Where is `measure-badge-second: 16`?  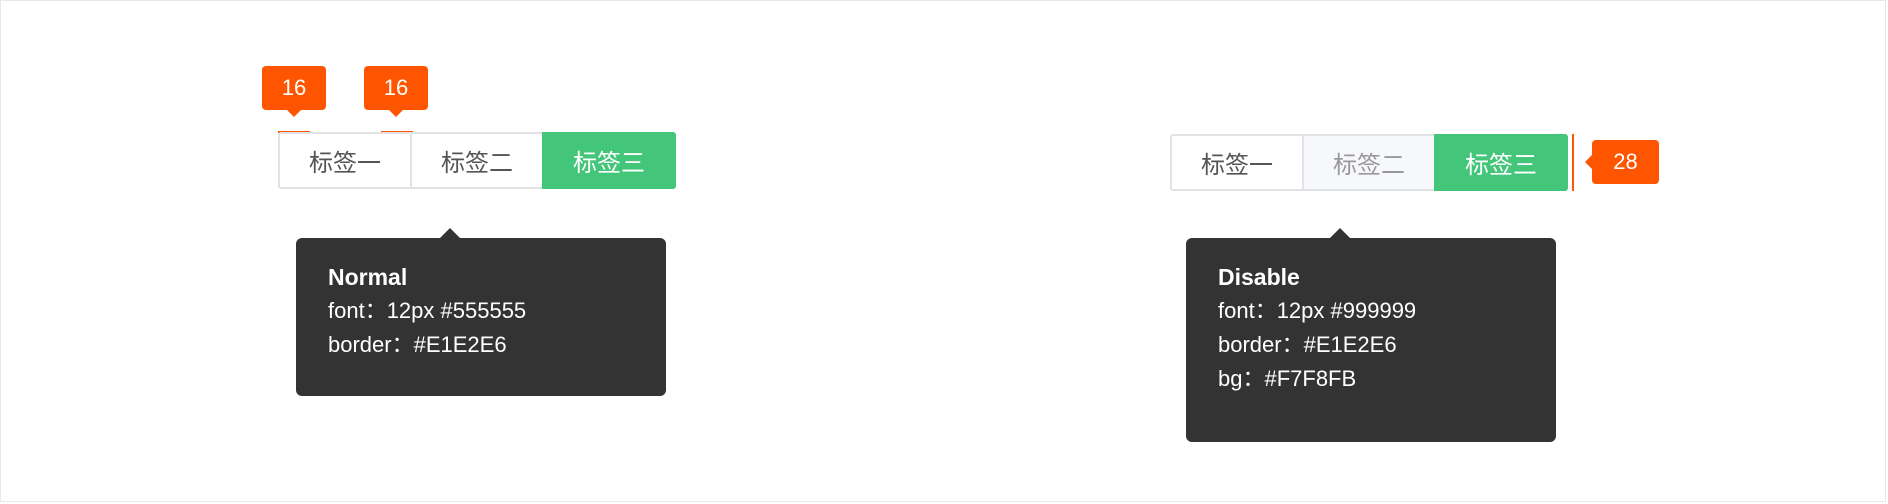
measure-badge-second: 16 is located at coordinates (396, 91).